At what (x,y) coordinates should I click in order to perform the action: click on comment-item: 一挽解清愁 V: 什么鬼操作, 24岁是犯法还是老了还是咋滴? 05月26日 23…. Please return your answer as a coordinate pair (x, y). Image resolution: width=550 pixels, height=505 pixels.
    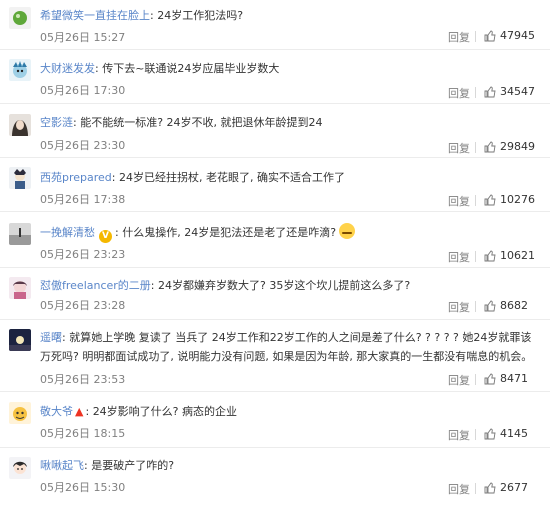
    Looking at the image, I should click on (275, 240).